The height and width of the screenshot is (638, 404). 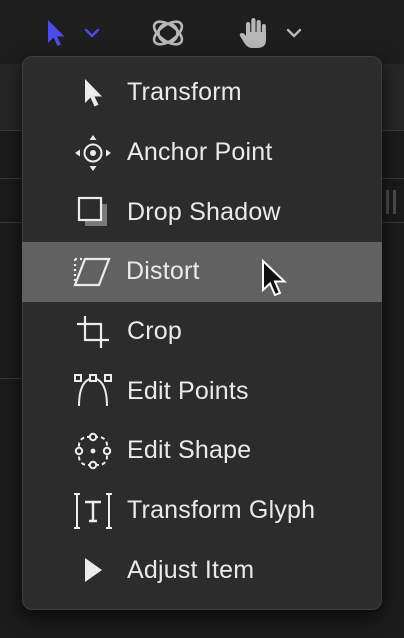 I want to click on adjust-item-icon, so click(x=93, y=570).